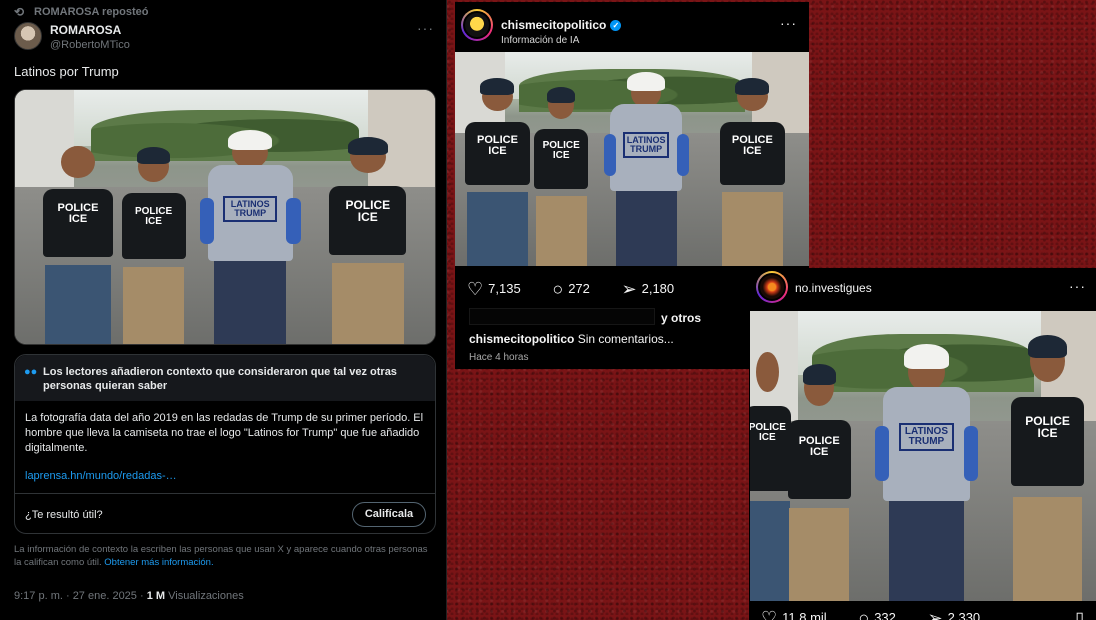  What do you see at coordinates (19, 12) in the screenshot?
I see `repost-icon: ⟲` at bounding box center [19, 12].